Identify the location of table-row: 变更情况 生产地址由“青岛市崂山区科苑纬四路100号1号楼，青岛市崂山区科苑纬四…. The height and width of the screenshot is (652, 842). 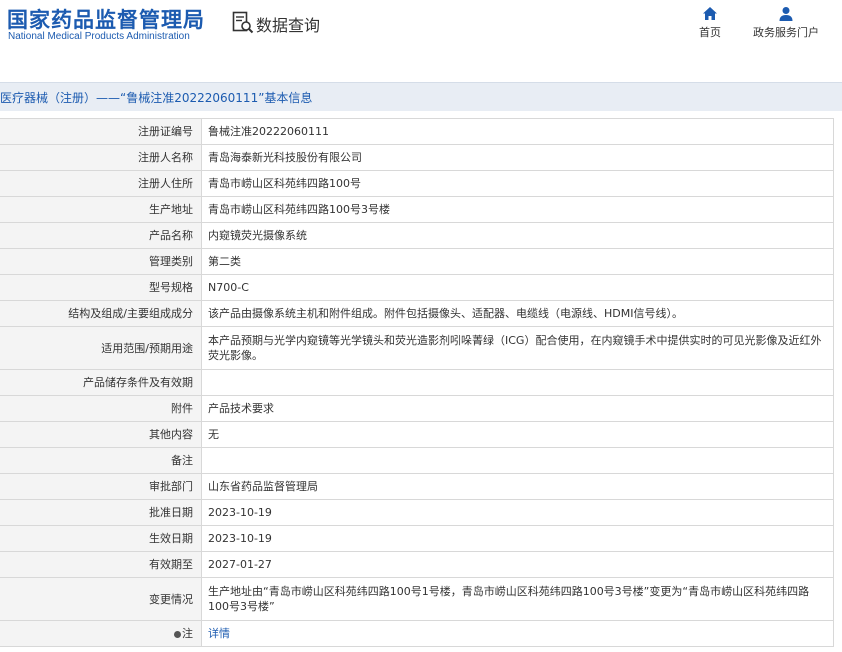
(417, 599).